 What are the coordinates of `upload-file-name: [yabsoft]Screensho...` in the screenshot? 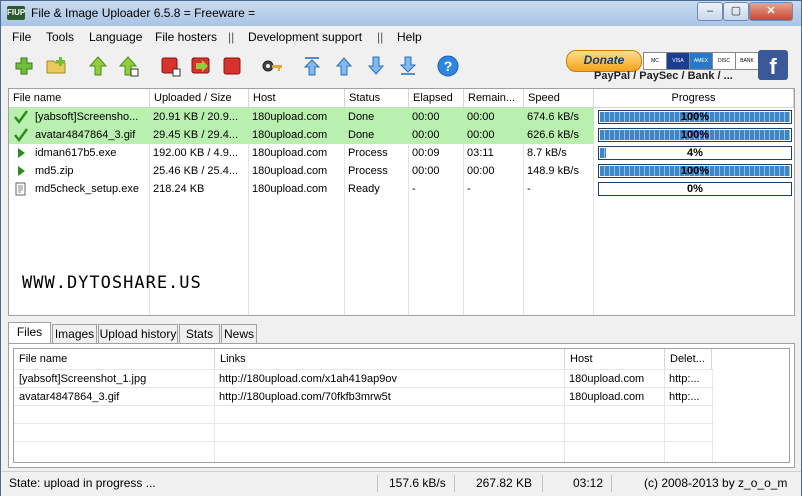 It's located at (87, 117).